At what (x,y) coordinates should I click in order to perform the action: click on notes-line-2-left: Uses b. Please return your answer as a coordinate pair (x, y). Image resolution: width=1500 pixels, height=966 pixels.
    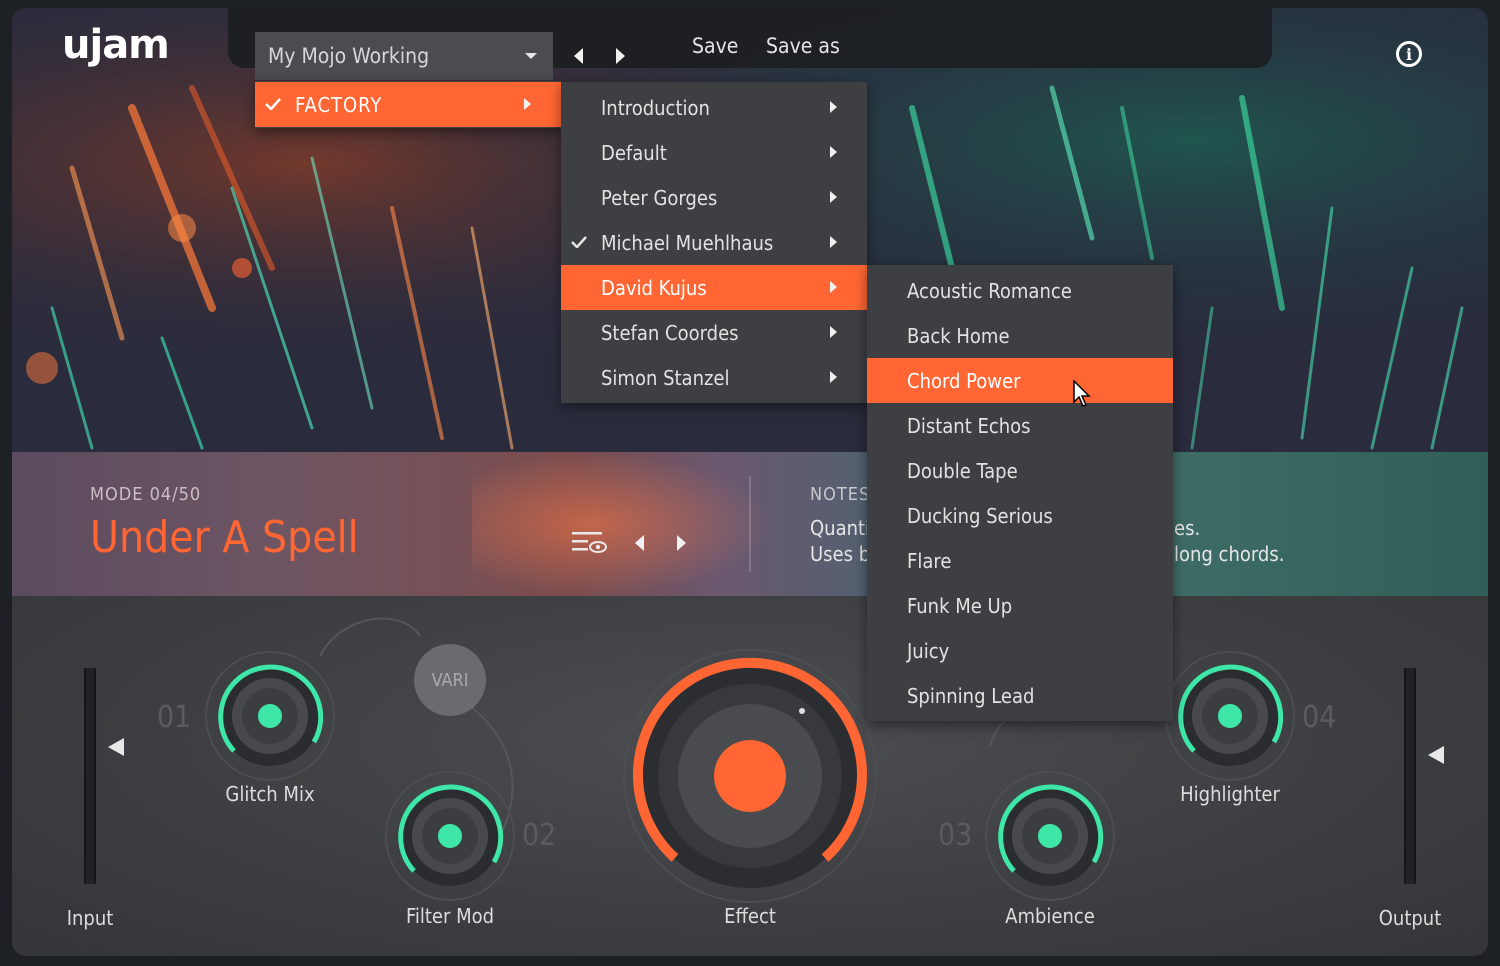
    Looking at the image, I should click on (838, 554).